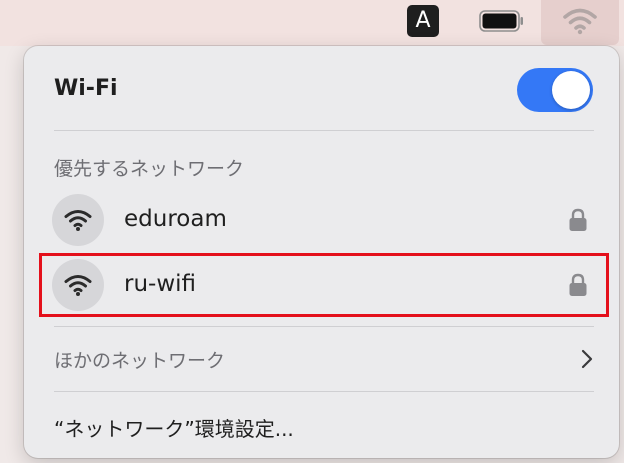  I want to click on toggle-knob, so click(571, 90).